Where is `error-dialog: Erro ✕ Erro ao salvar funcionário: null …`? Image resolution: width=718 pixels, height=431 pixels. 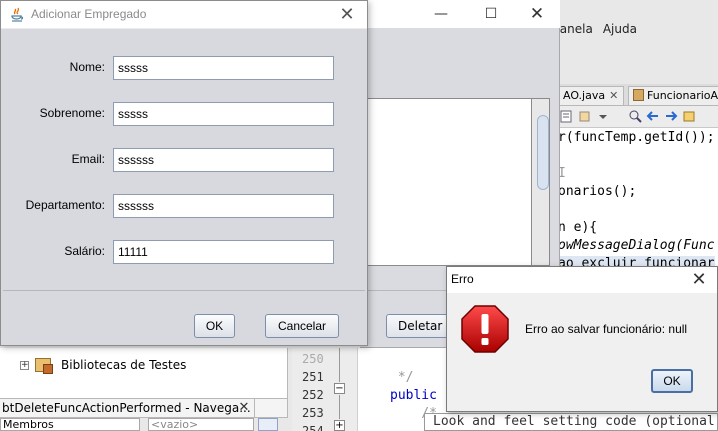 error-dialog: Erro ✕ Erro ao salvar funcionário: null … is located at coordinates (582, 339).